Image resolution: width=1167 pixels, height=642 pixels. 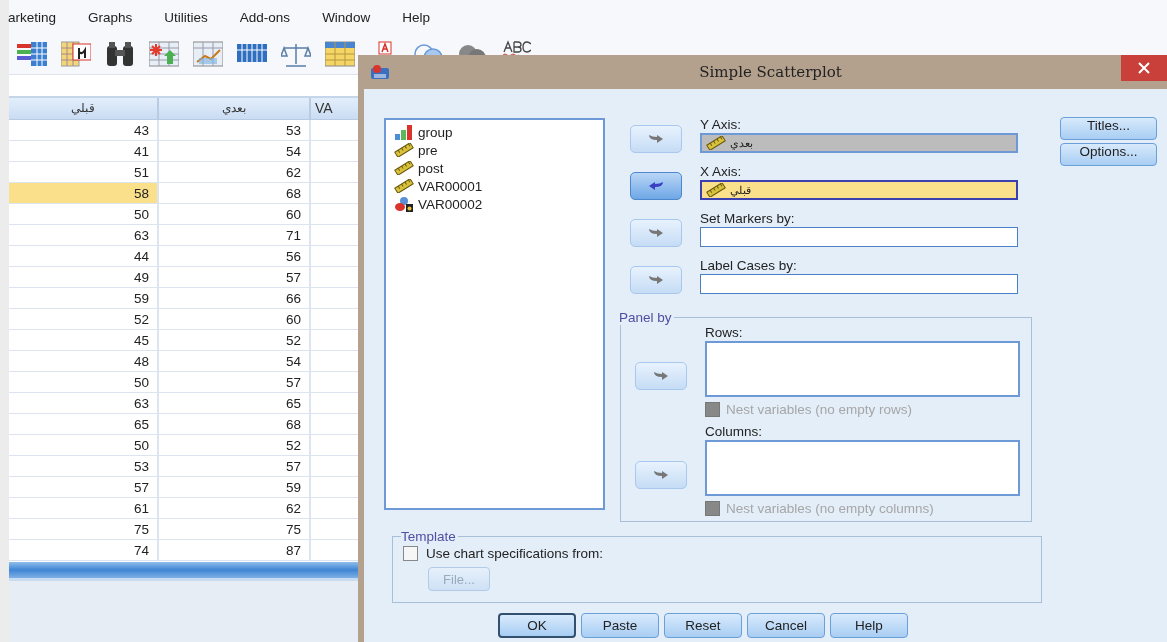 I want to click on dialog-button: Paste, so click(x=620, y=625).